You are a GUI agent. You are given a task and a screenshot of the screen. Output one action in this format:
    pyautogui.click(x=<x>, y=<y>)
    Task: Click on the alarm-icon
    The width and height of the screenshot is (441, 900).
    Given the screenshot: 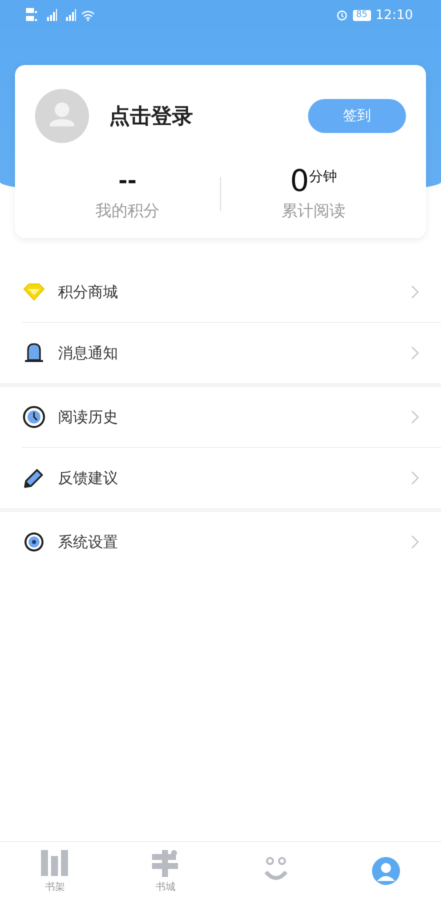 What is the action you would take?
    pyautogui.click(x=342, y=15)
    